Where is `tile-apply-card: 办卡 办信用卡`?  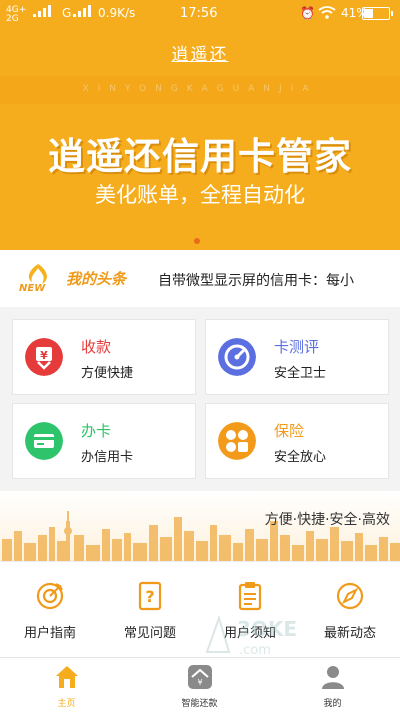
tile-apply-card: 办卡 办信用卡 is located at coordinates (104, 441).